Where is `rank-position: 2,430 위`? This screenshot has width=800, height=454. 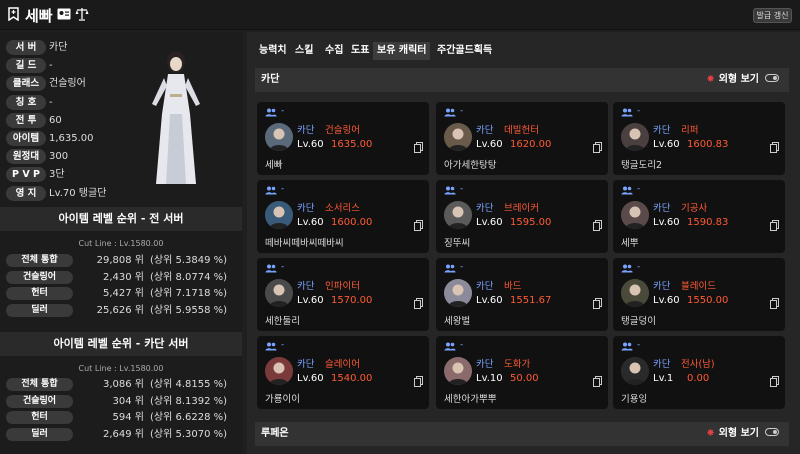
rank-position: 2,430 위 is located at coordinates (123, 277).